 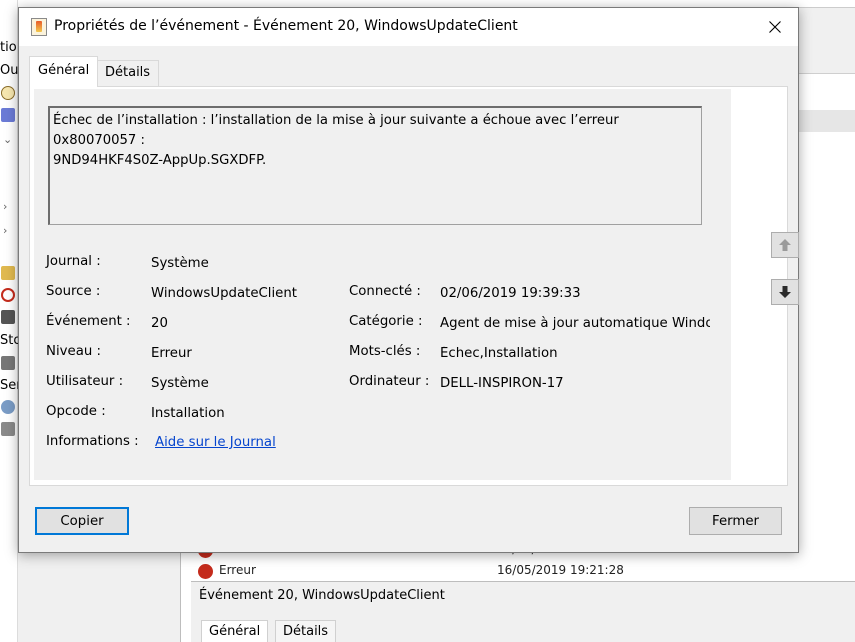 What do you see at coordinates (560, 570) in the screenshot?
I see `event-datetime: 16/05/2019 19:21:28` at bounding box center [560, 570].